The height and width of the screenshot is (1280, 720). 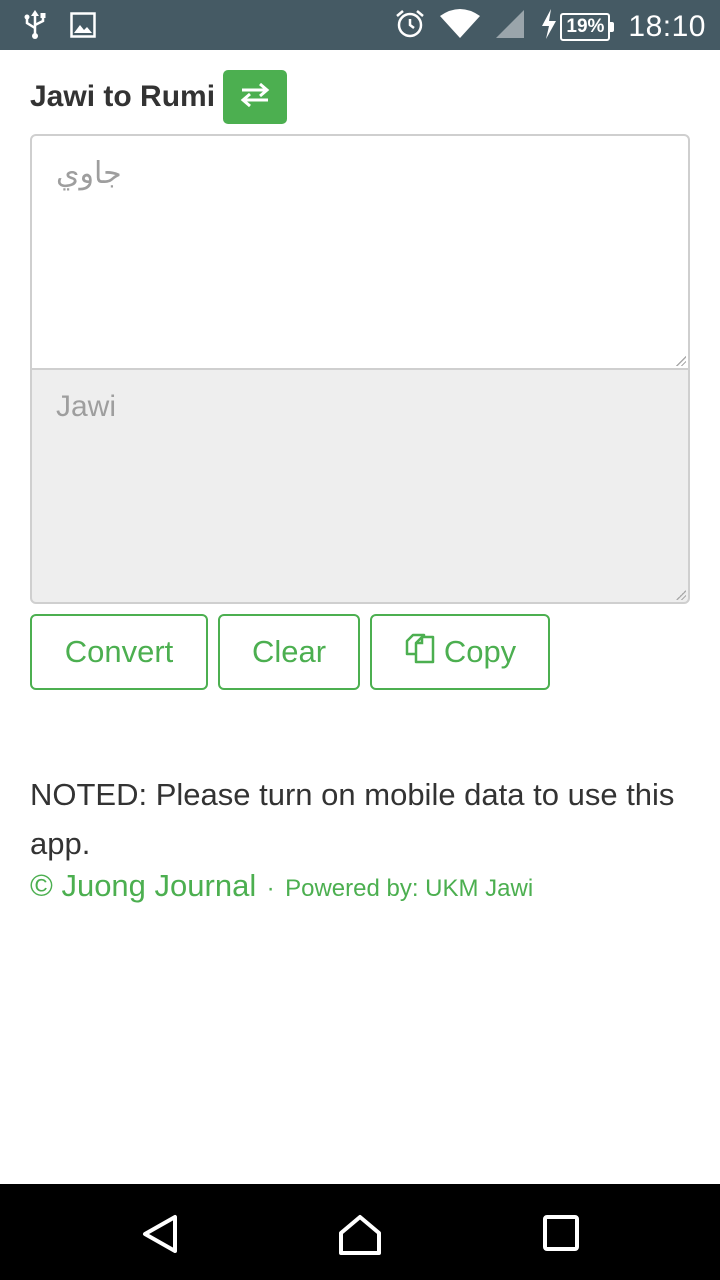 I want to click on powered-by-link: Powered by: UKM Jawi, so click(x=409, y=888).